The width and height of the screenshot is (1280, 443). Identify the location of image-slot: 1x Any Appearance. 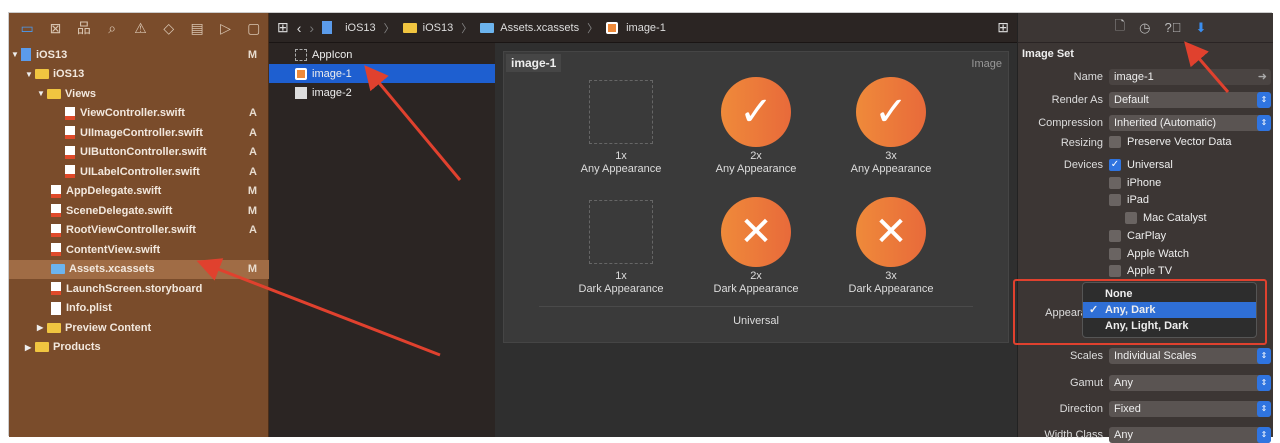
(621, 128).